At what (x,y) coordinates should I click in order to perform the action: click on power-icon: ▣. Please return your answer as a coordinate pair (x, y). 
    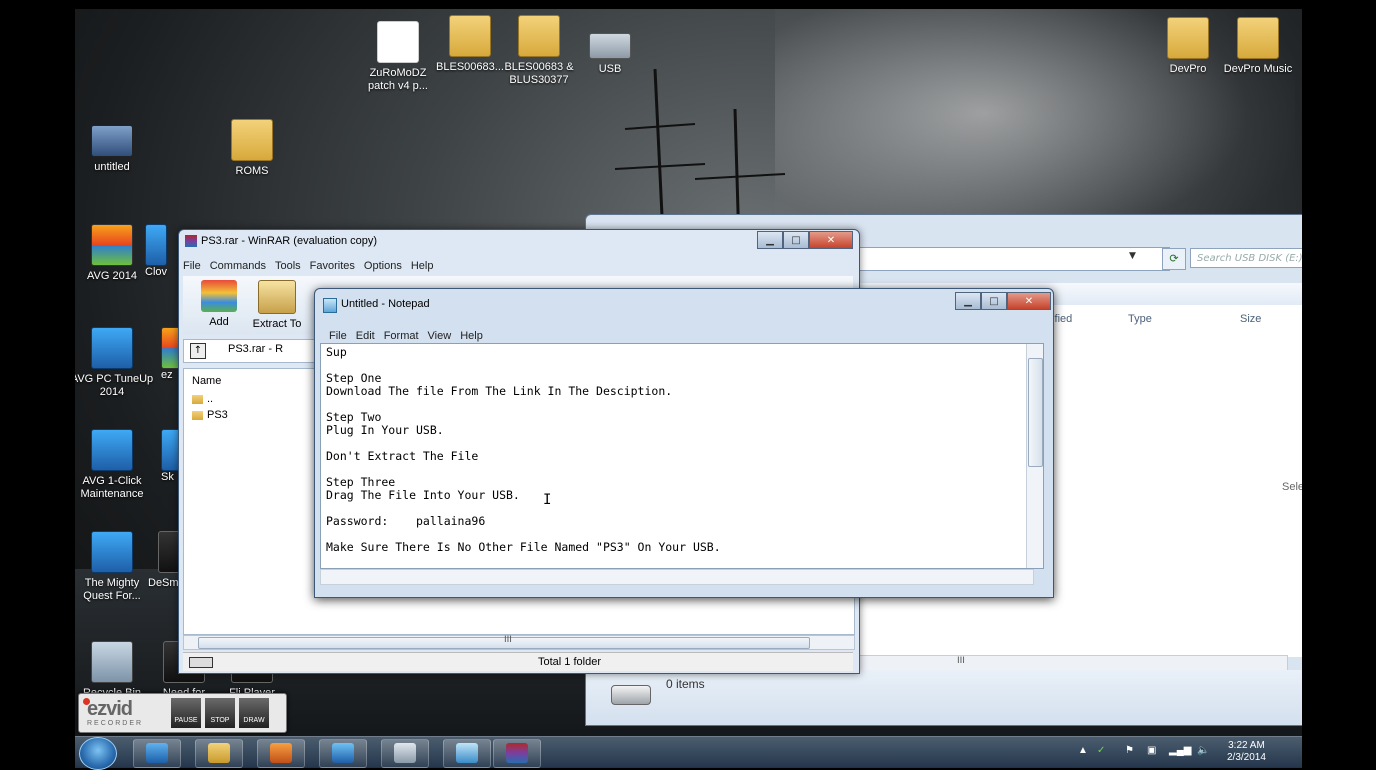
    Looking at the image, I should click on (1151, 750).